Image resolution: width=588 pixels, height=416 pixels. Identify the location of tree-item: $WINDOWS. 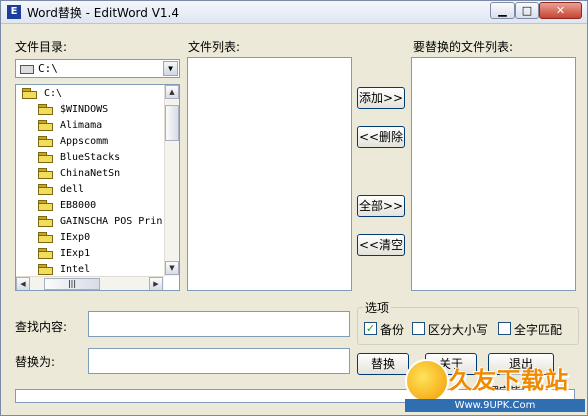
(73, 111).